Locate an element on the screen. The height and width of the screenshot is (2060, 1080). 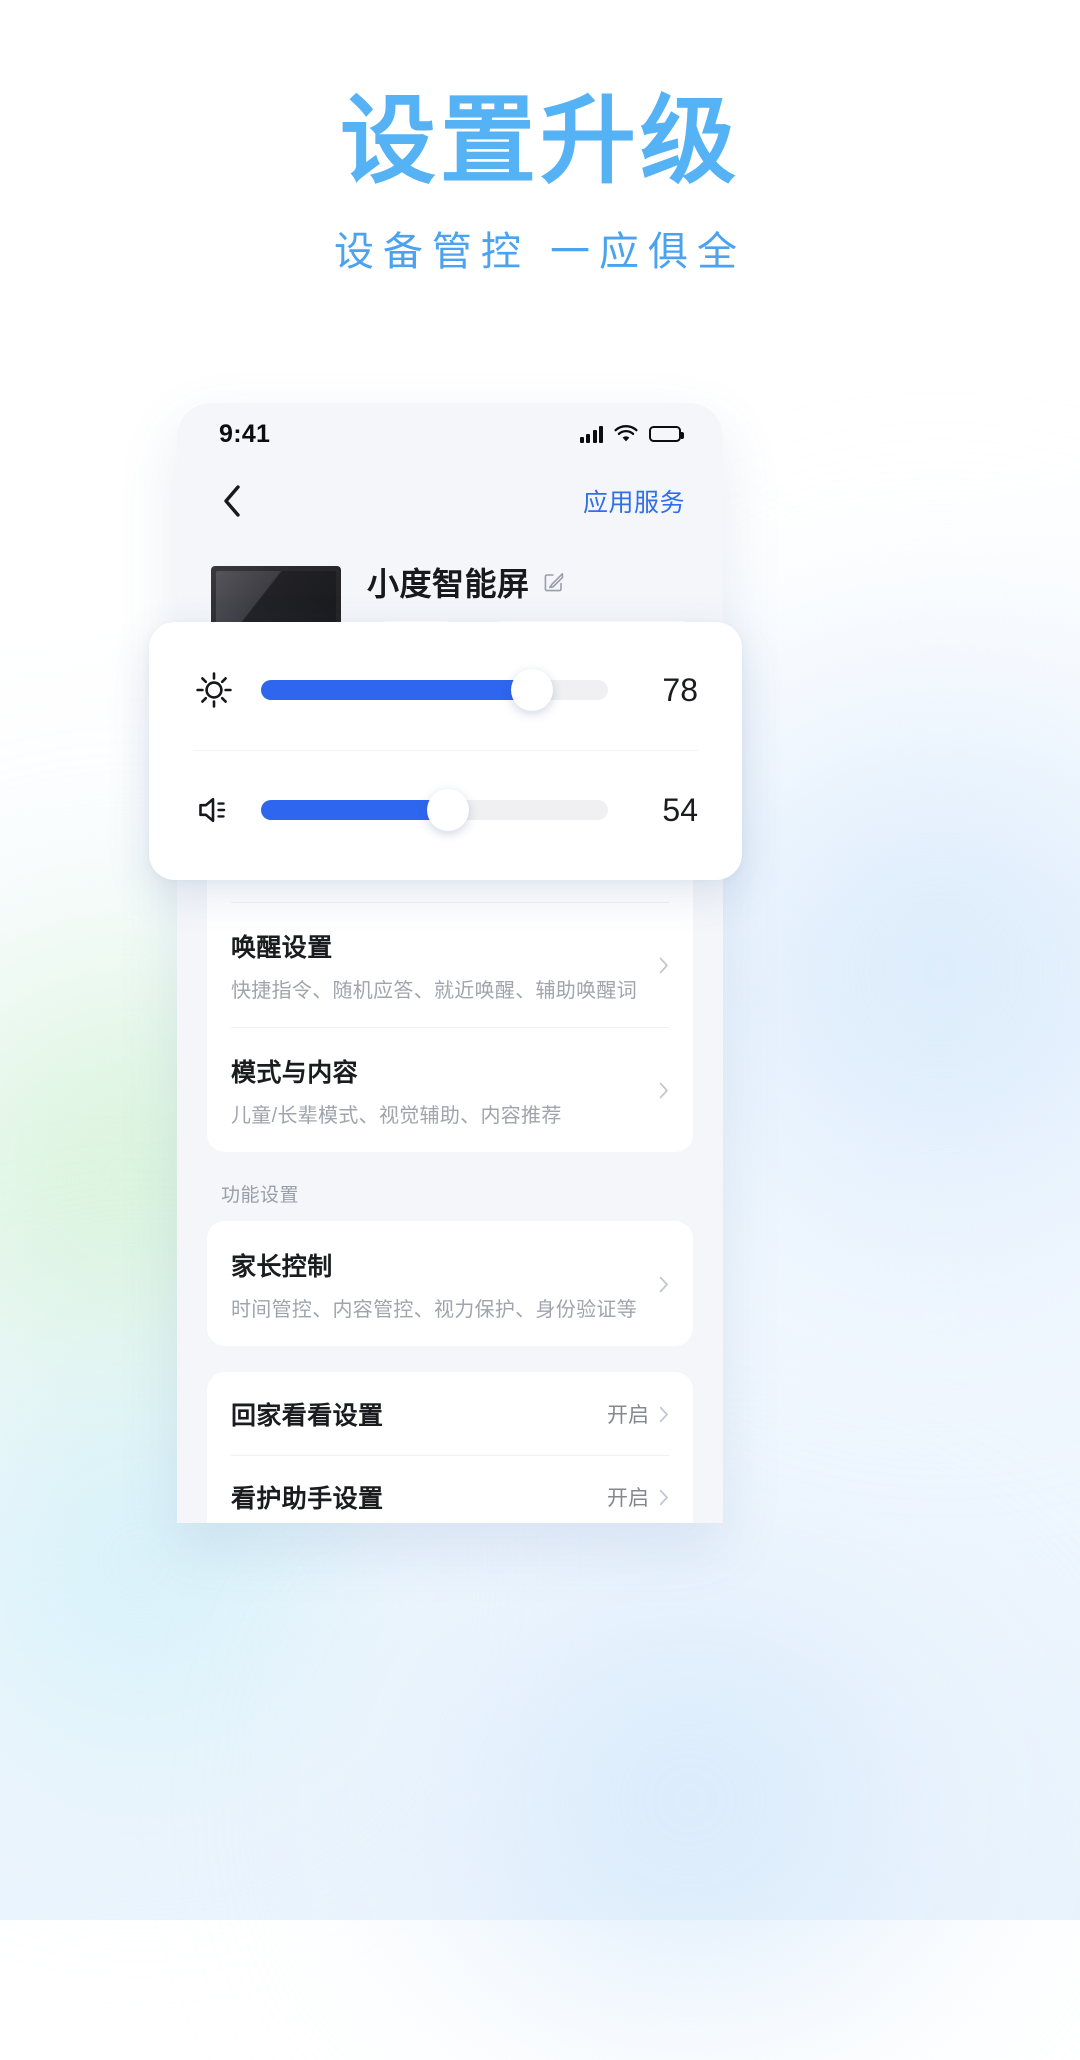
device-name-row: 小度智能屏 is located at coordinates (526, 582).